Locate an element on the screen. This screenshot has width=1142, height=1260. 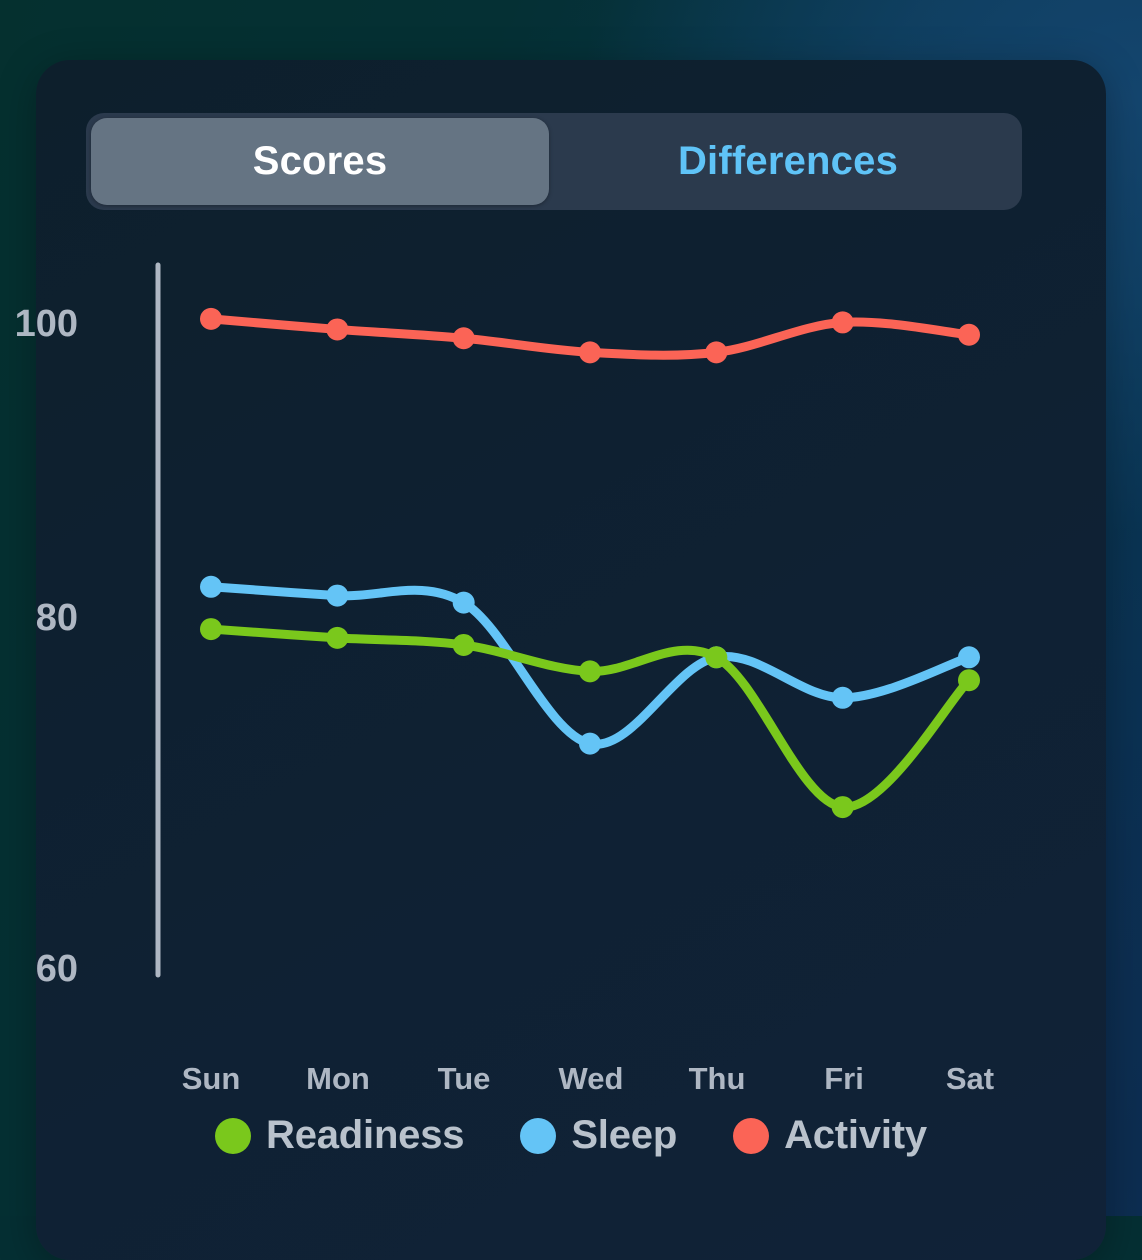
legend-item-readiness: Readiness is located at coordinates (340, 1135).